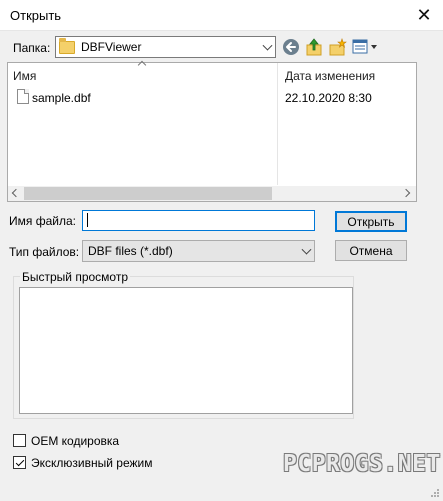 This screenshot has height=501, width=443. Describe the element at coordinates (371, 250) in the screenshot. I see `cancel-button: Отмена` at that location.